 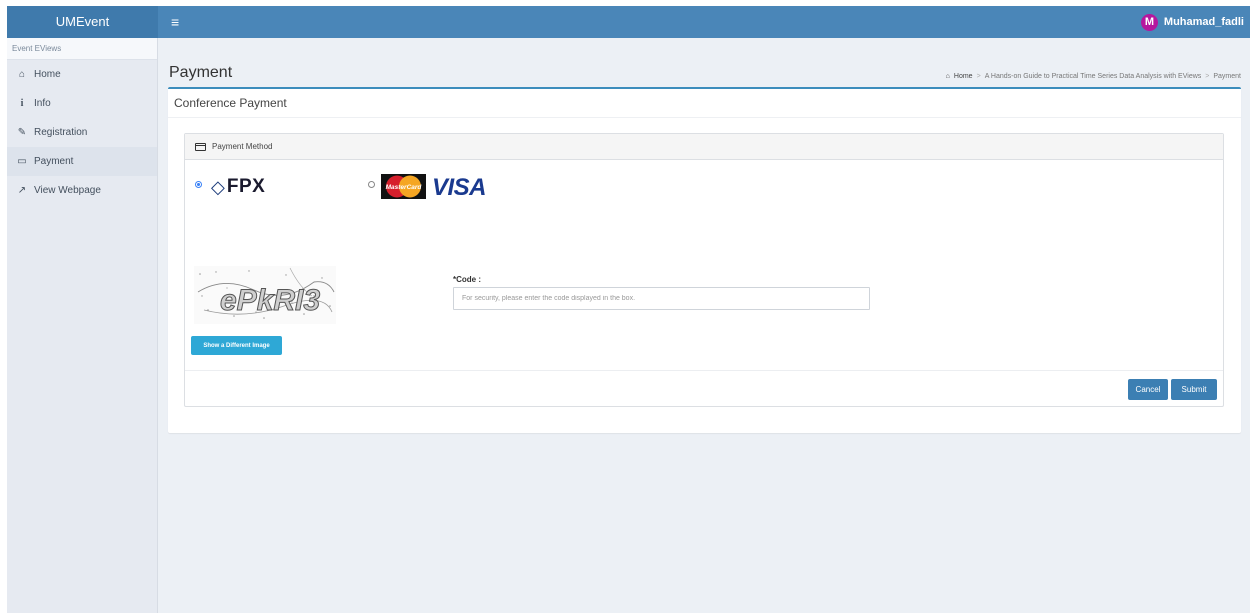 I want to click on card-radio, so click(x=371, y=184).